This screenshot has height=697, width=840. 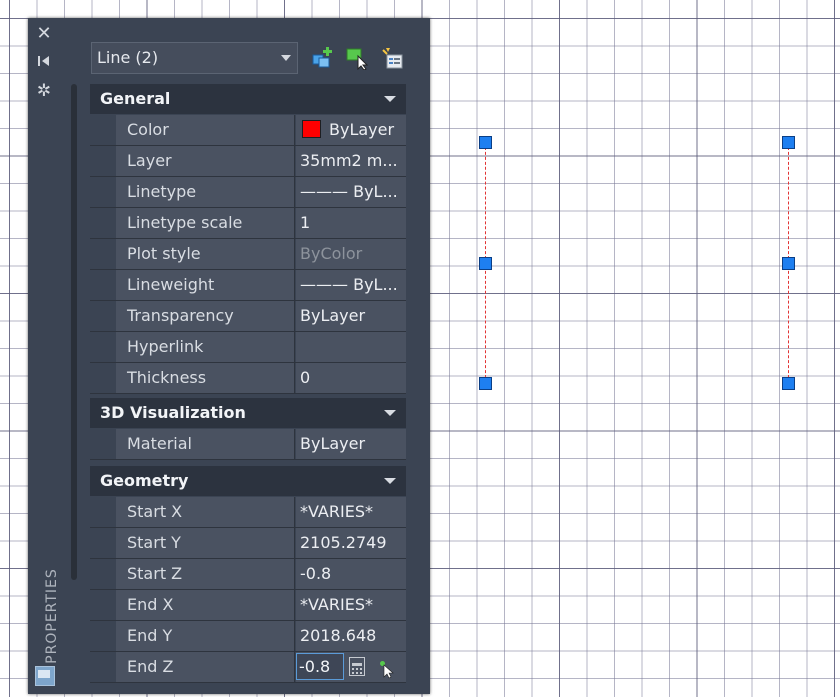 I want to click on property-value: ByColor, so click(x=351, y=254).